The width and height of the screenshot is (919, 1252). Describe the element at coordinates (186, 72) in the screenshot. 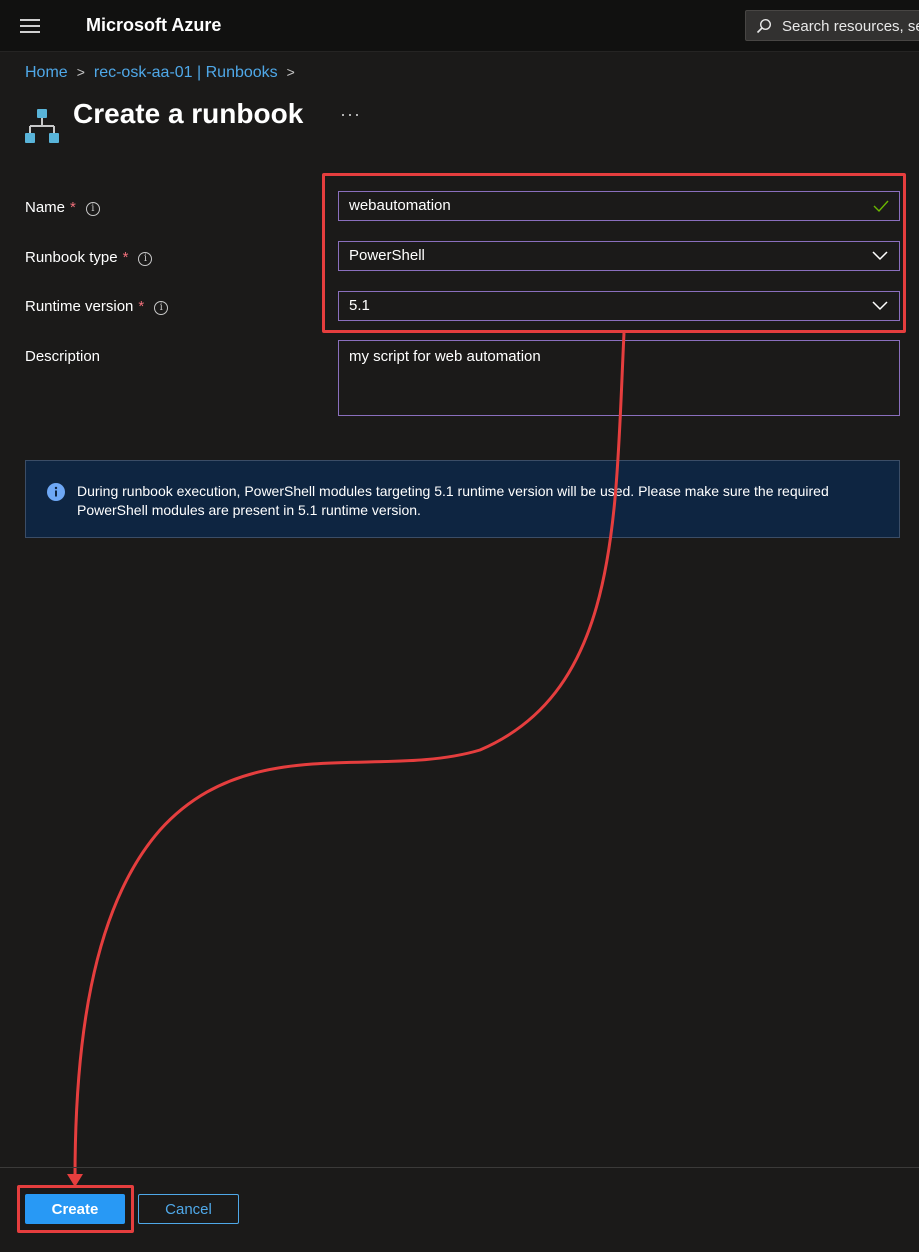

I see `breadcrumb-runbooks: rec-osk-aa-01 | Runbooks` at that location.